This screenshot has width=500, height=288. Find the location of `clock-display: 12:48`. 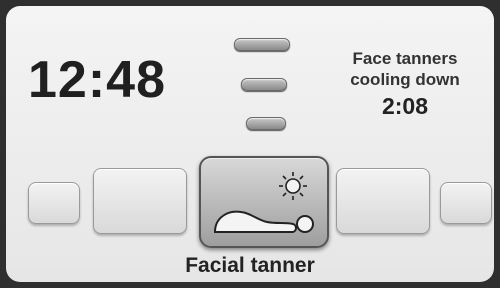

clock-display: 12:48 is located at coordinates (97, 80).